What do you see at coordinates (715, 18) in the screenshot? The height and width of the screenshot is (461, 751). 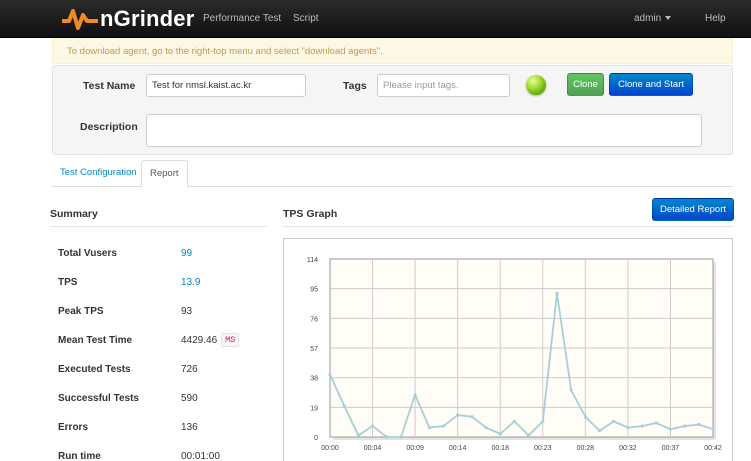 I see `nav-help: Help` at bounding box center [715, 18].